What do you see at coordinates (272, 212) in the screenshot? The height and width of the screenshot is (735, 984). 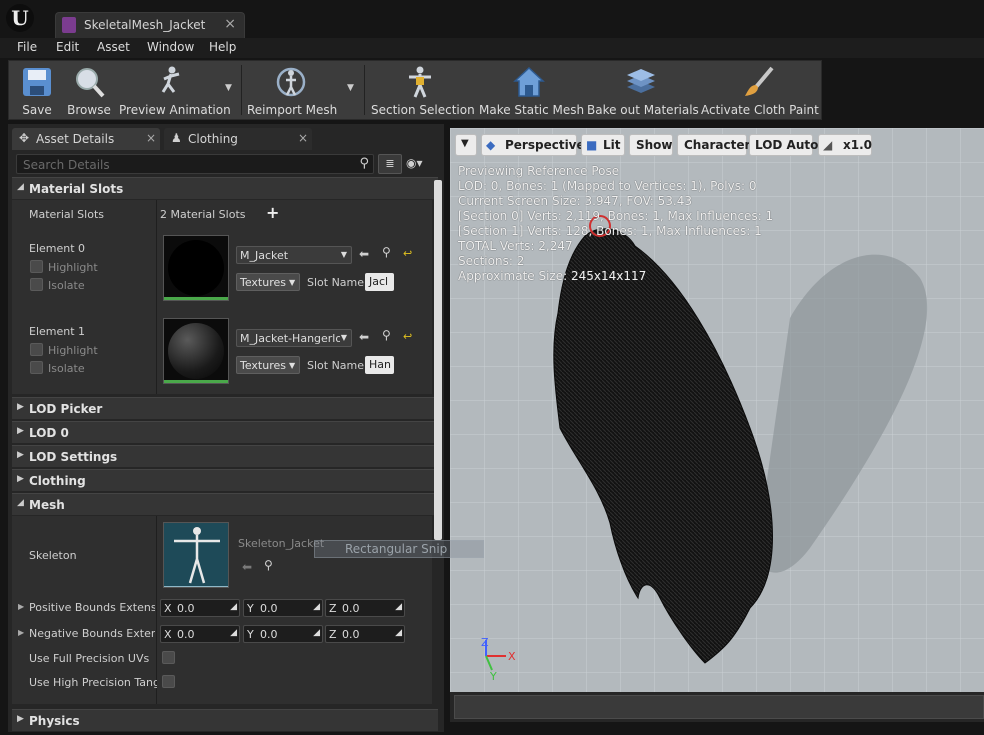 I see `add-material-slot-icon: +` at bounding box center [272, 212].